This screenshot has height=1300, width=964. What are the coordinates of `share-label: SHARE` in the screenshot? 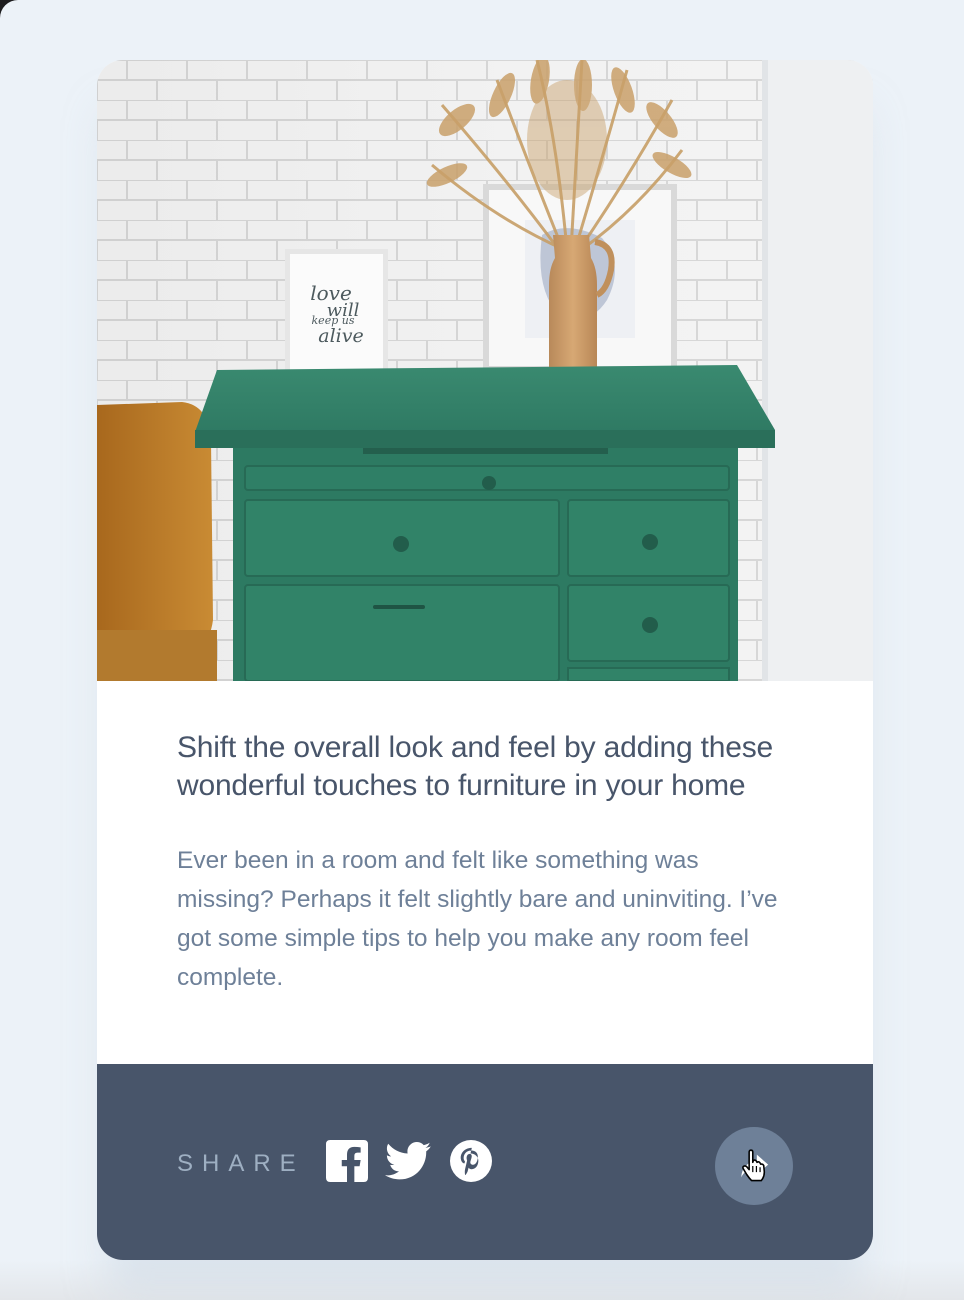 It's located at (241, 1163).